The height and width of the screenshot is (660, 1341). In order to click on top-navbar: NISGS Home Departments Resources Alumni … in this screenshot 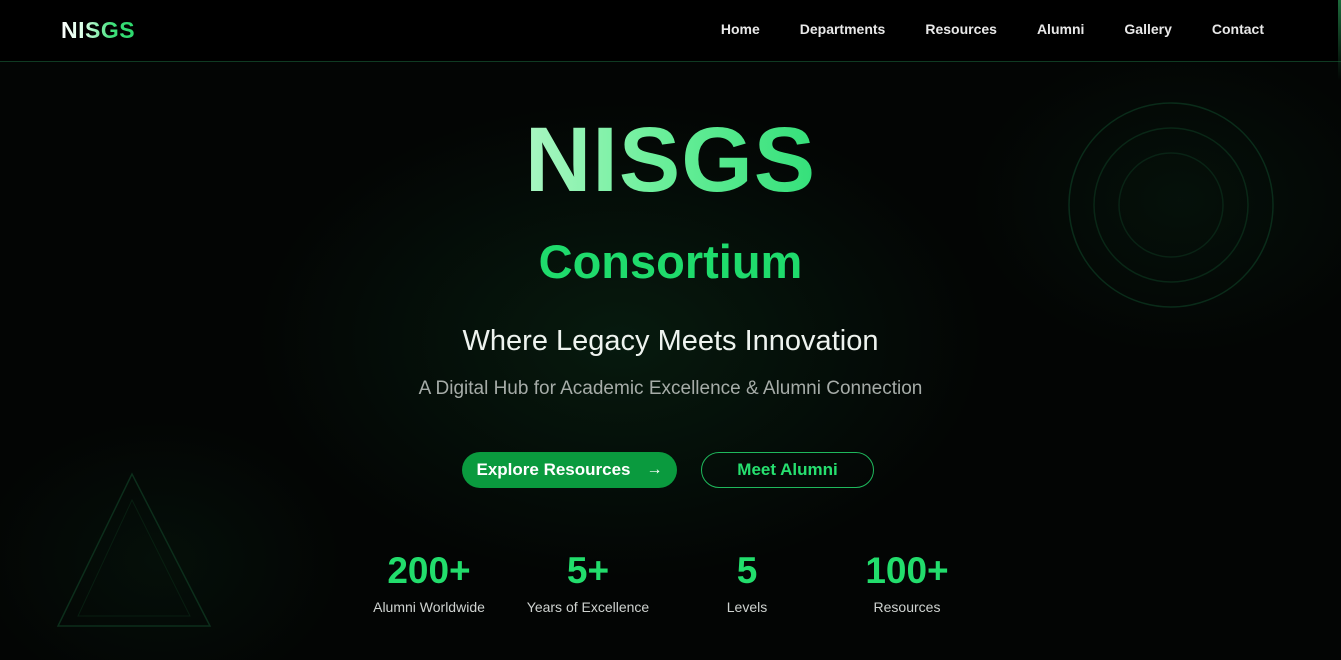, I will do `click(670, 40)`.